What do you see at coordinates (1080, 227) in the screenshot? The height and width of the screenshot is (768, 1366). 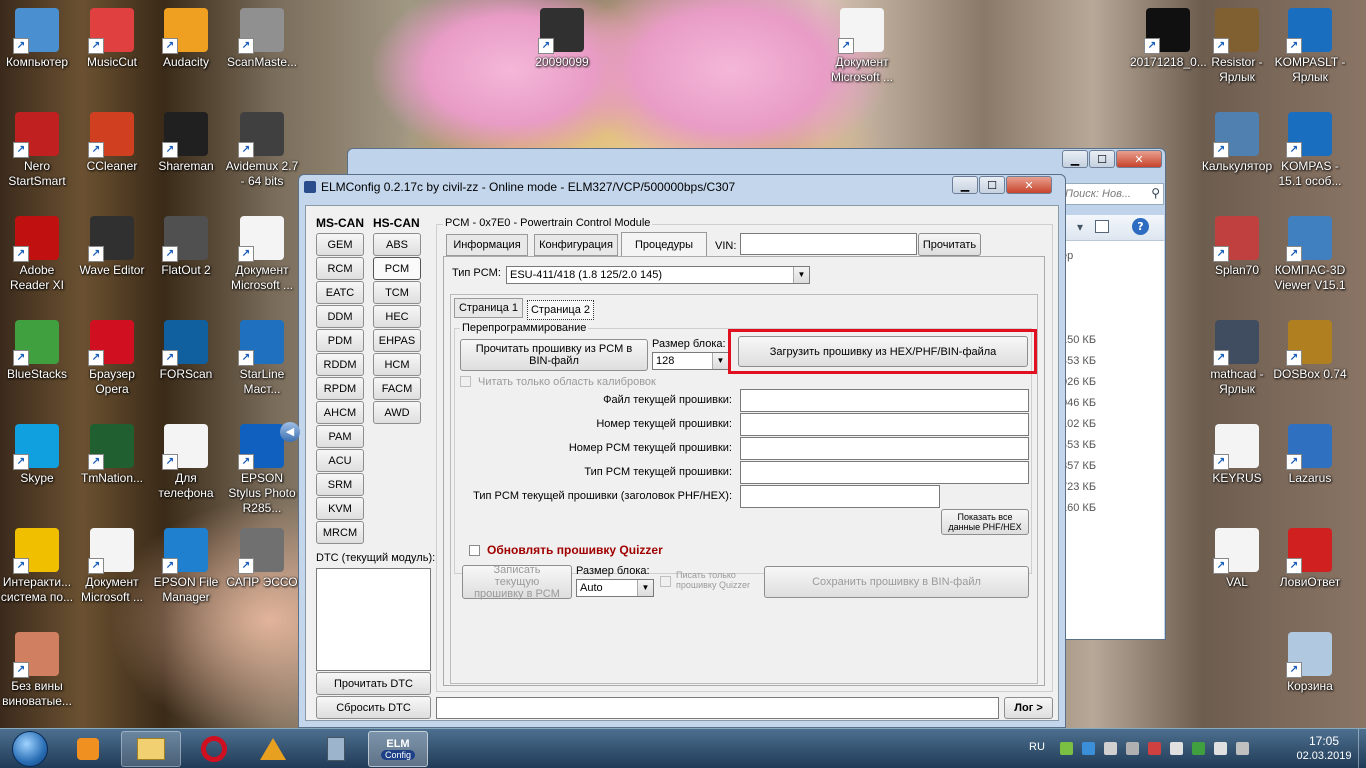 I see `view-options-icon: ▾` at bounding box center [1080, 227].